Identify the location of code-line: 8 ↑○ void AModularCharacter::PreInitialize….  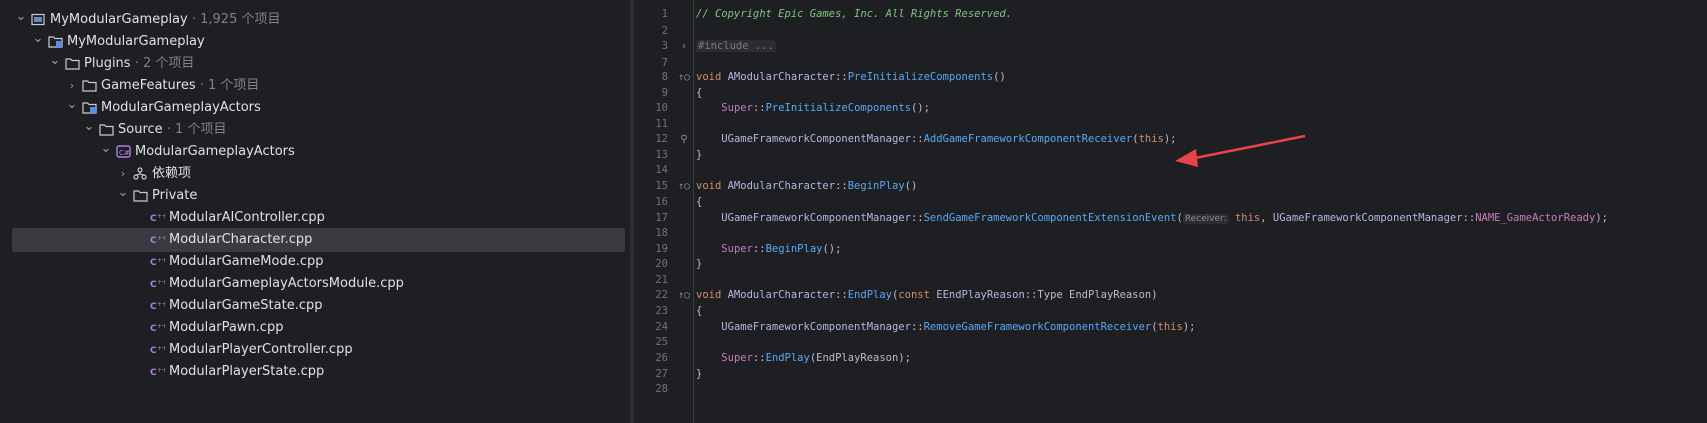
(1170, 77).